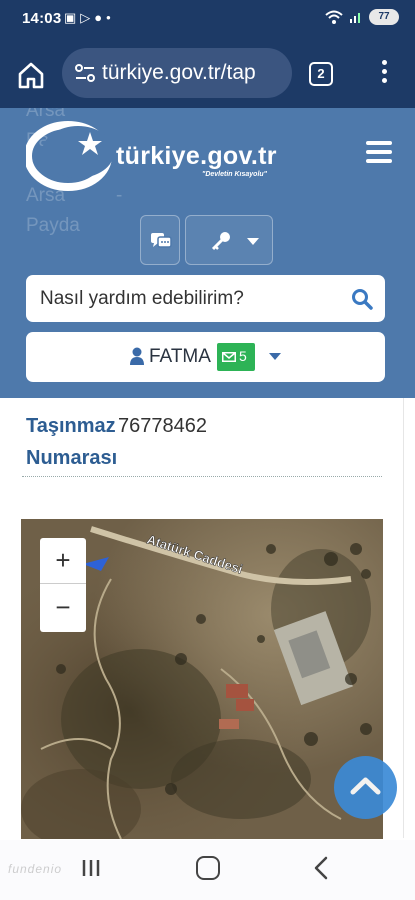 The image size is (415, 900). What do you see at coordinates (384, 74) in the screenshot?
I see `more-menu-icon` at bounding box center [384, 74].